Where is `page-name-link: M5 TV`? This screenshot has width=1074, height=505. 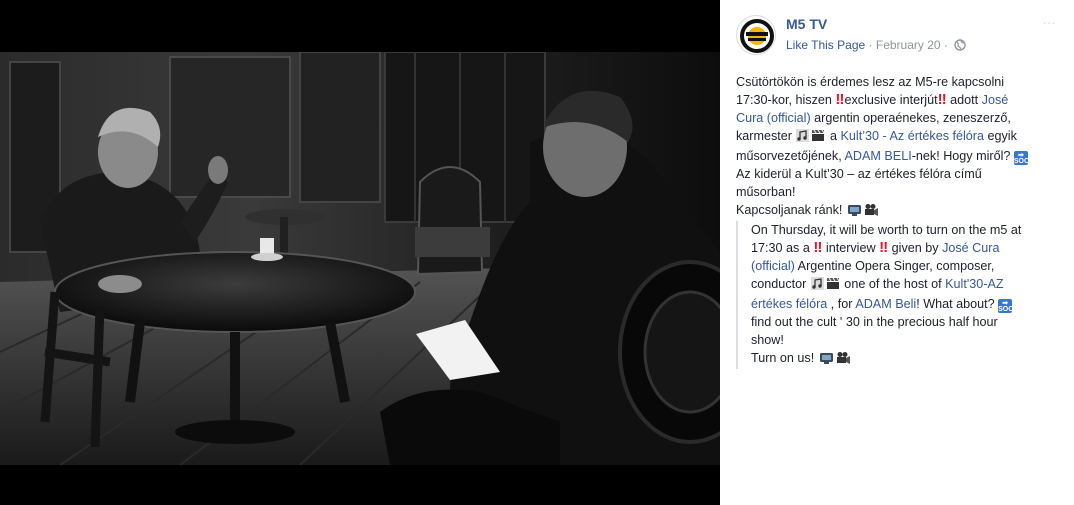 page-name-link: M5 TV is located at coordinates (806, 24).